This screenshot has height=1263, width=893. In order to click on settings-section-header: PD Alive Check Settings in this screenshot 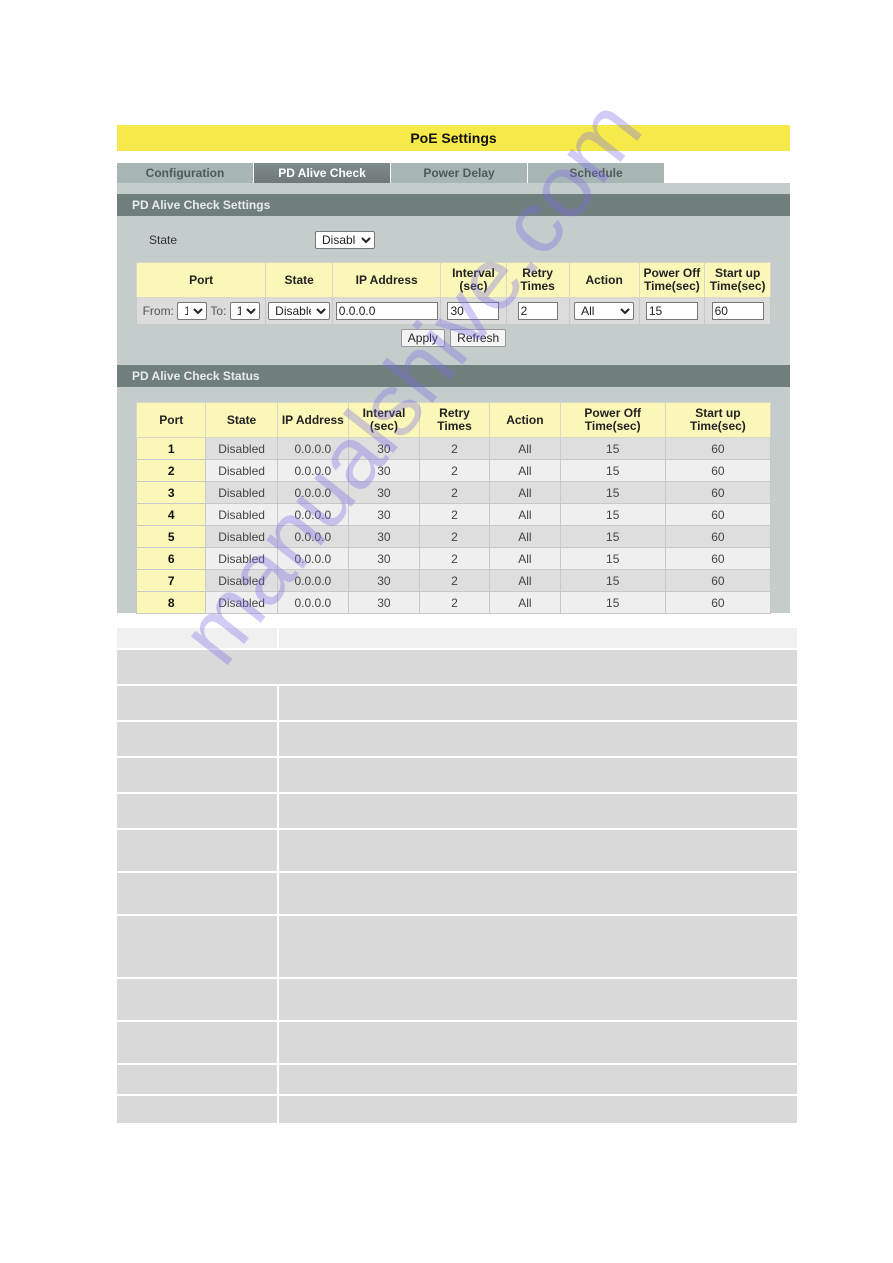, I will do `click(453, 205)`.